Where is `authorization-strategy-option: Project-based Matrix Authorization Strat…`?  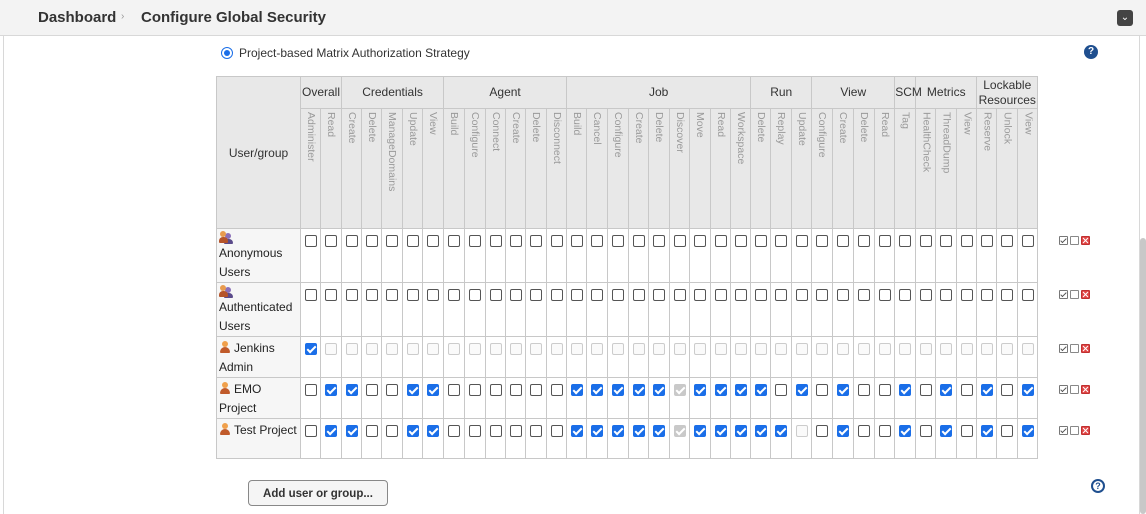
authorization-strategy-option: Project-based Matrix Authorization Strat… is located at coordinates (345, 53).